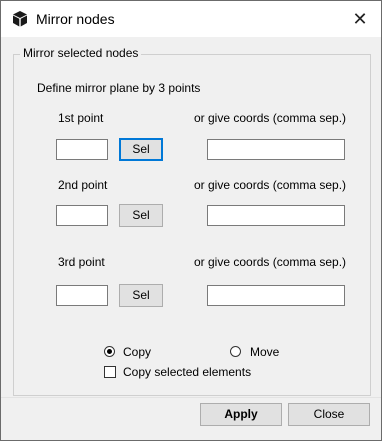  Describe the element at coordinates (83, 185) in the screenshot. I see `point-2-label: 2nd point` at that location.